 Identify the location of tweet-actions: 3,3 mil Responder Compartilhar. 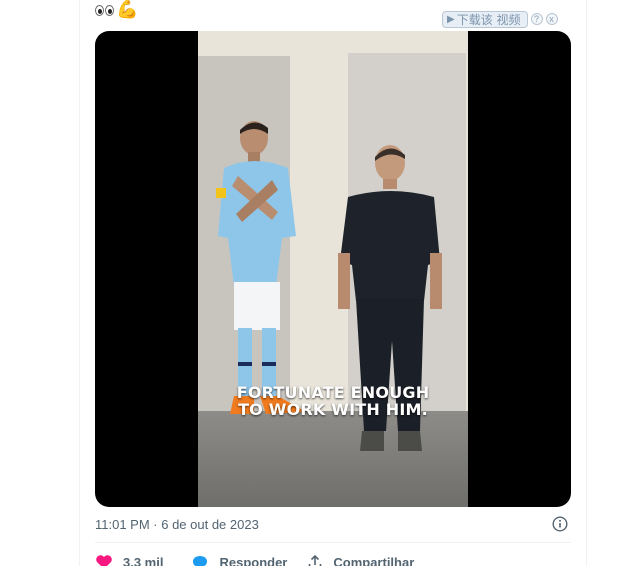
(254, 559).